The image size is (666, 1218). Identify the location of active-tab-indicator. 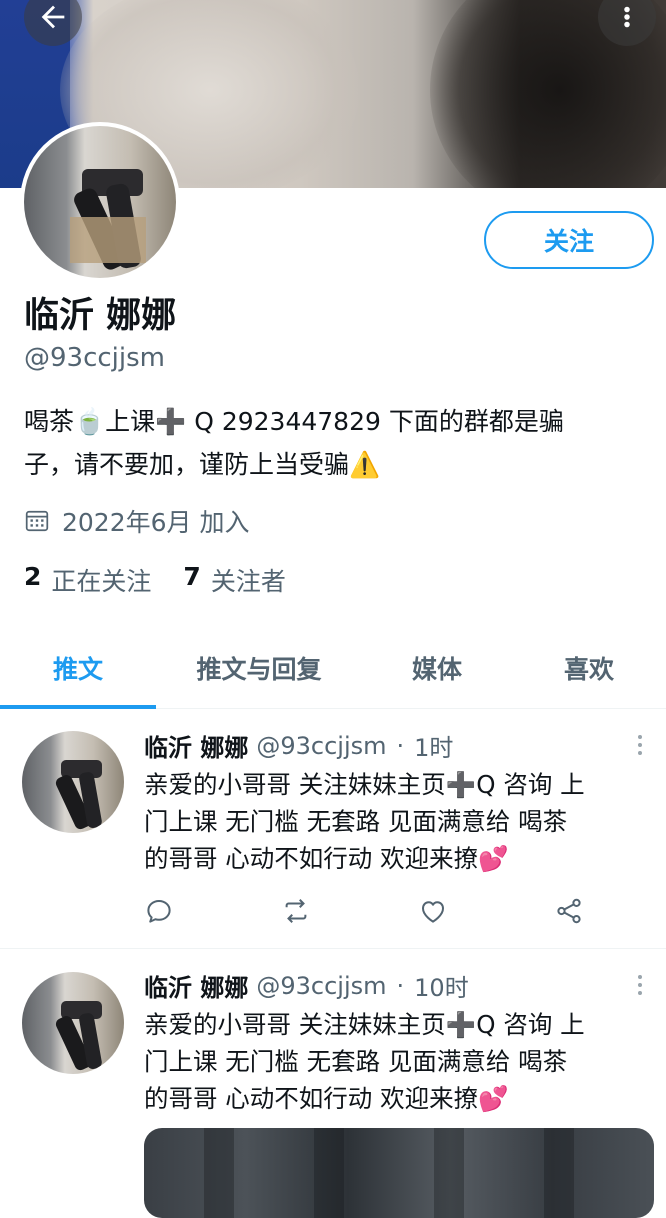
(78, 707).